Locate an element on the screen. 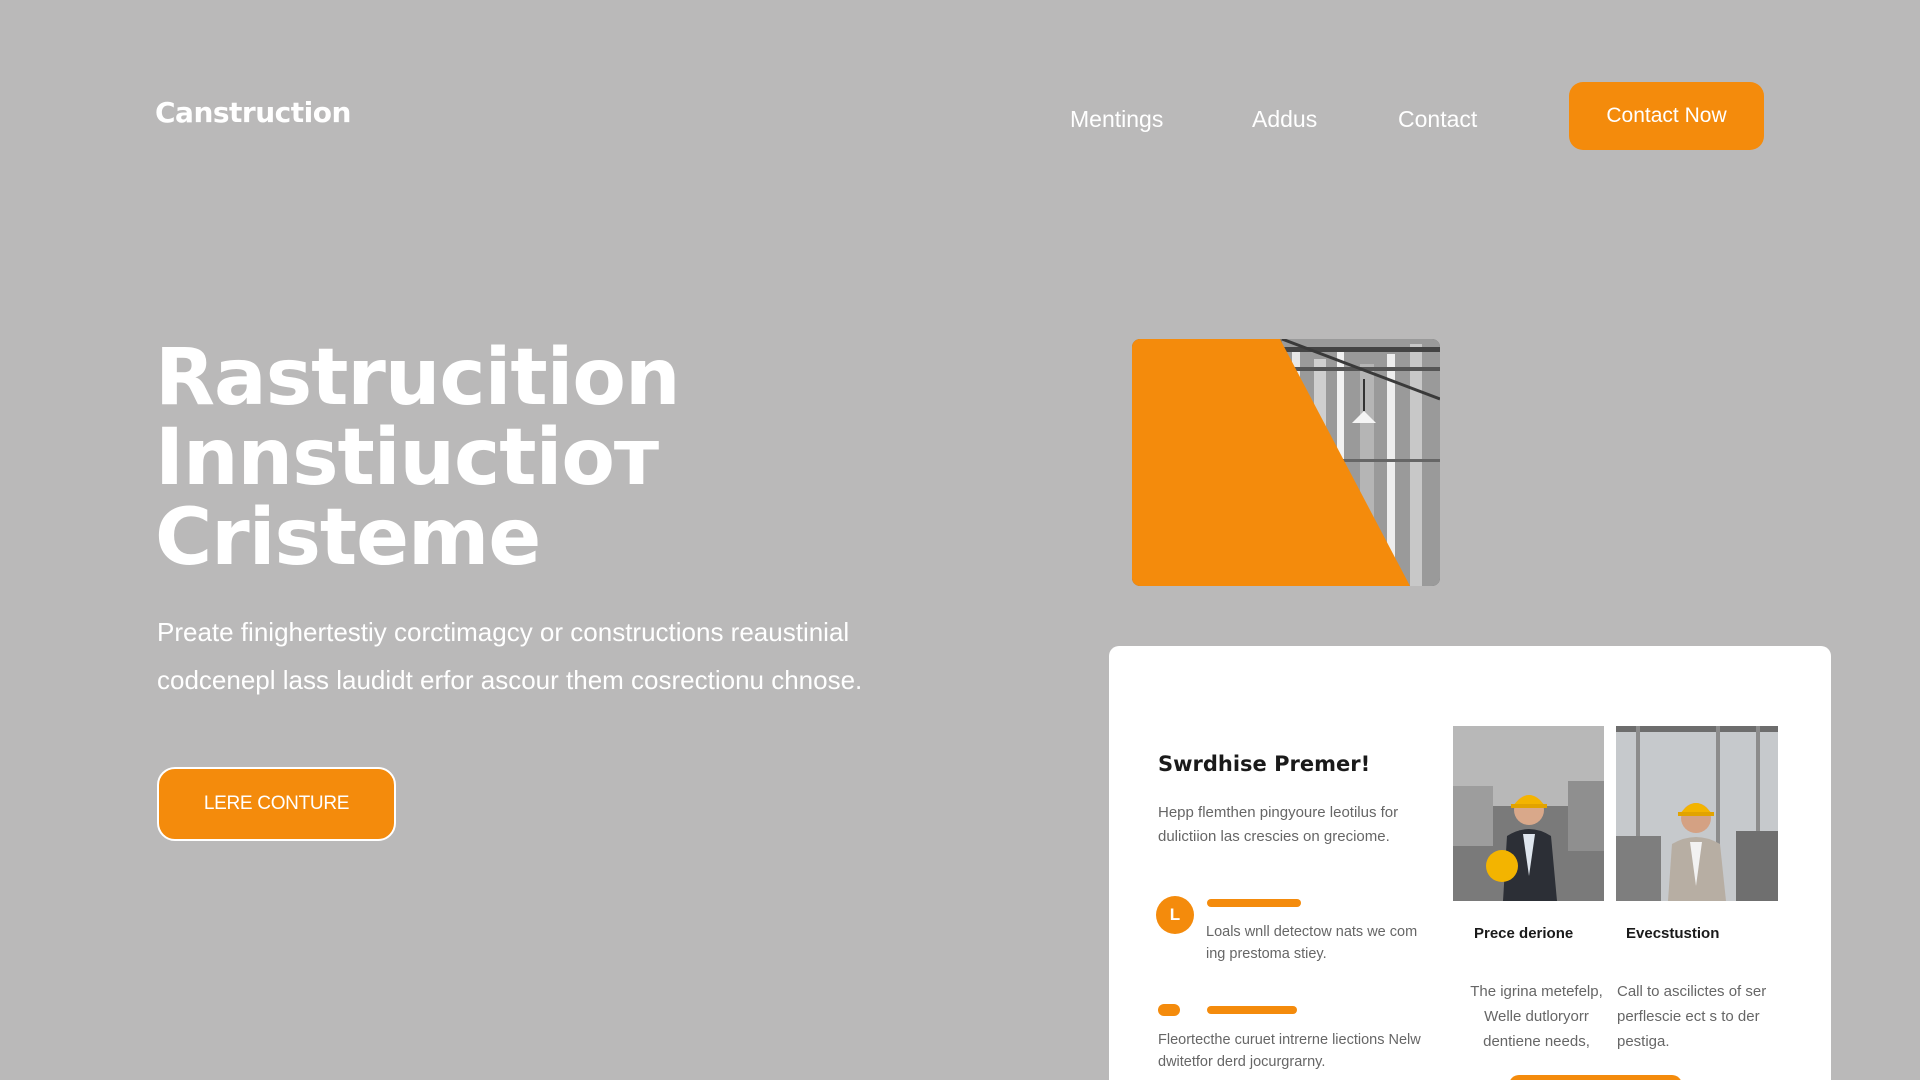 Image resolution: width=1920 pixels, height=1080 pixels. card-action-button is located at coordinates (1595, 1077).